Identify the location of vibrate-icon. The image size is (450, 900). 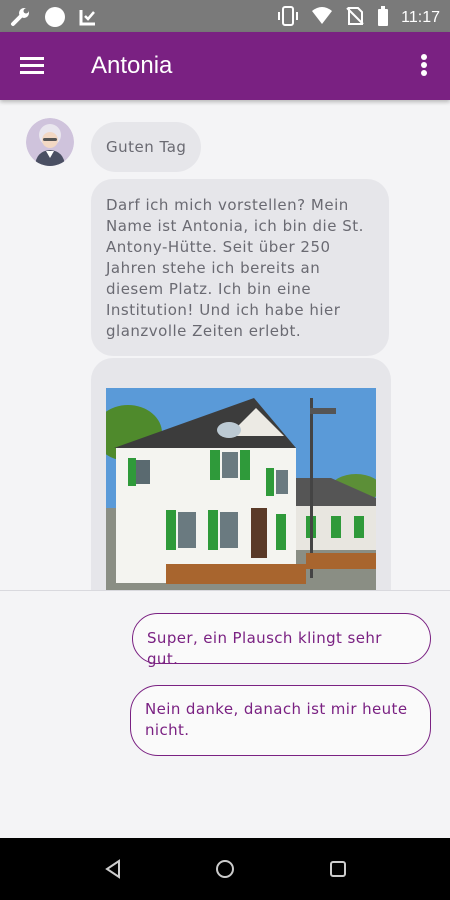
(288, 18).